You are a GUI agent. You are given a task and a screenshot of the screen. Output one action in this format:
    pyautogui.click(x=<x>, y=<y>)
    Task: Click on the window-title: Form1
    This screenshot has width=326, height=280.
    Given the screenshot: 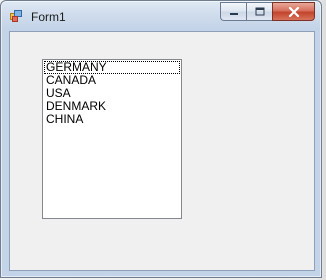 What is the action you would take?
    pyautogui.click(x=48, y=17)
    